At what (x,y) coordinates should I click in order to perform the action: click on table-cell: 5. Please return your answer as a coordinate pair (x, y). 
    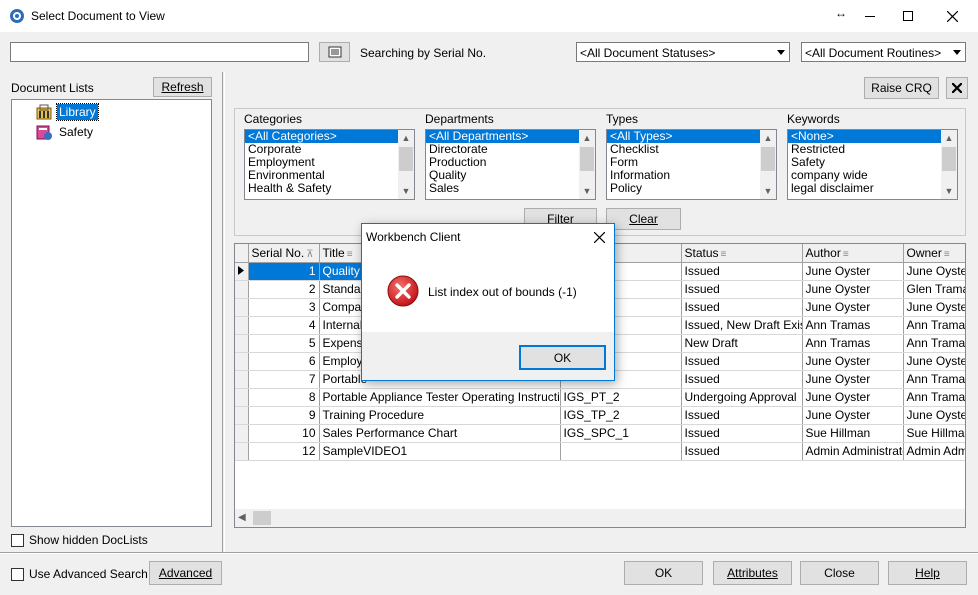
    Looking at the image, I should click on (284, 343).